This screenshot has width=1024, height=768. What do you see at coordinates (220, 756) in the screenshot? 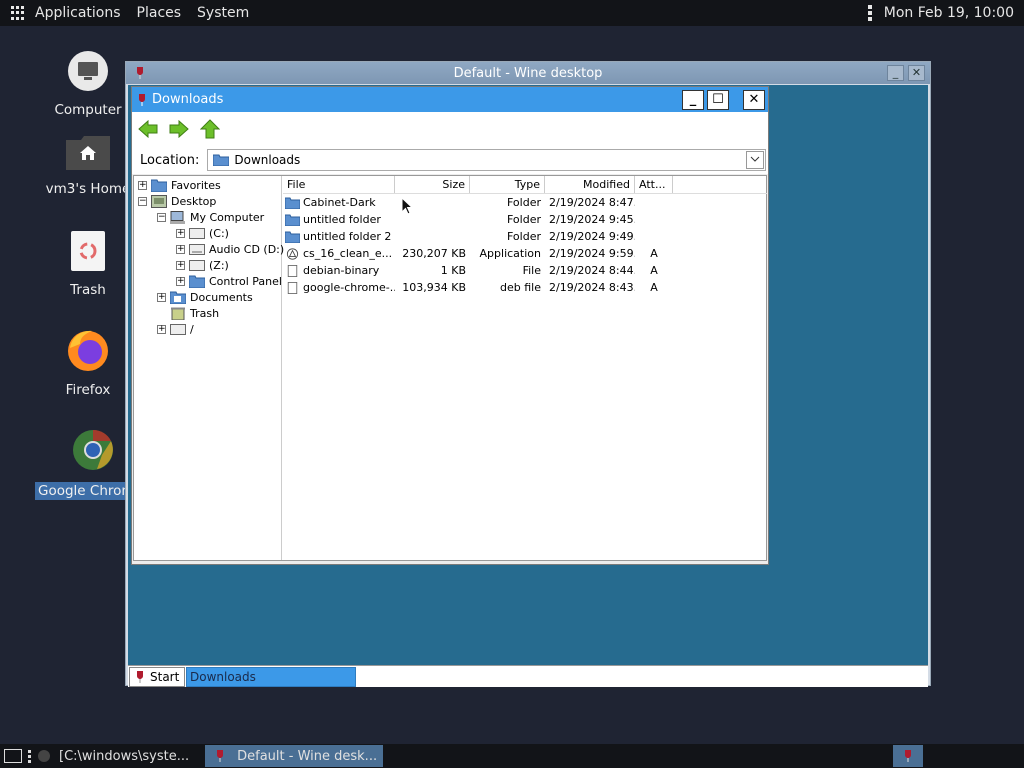
I see `wine-icon` at bounding box center [220, 756].